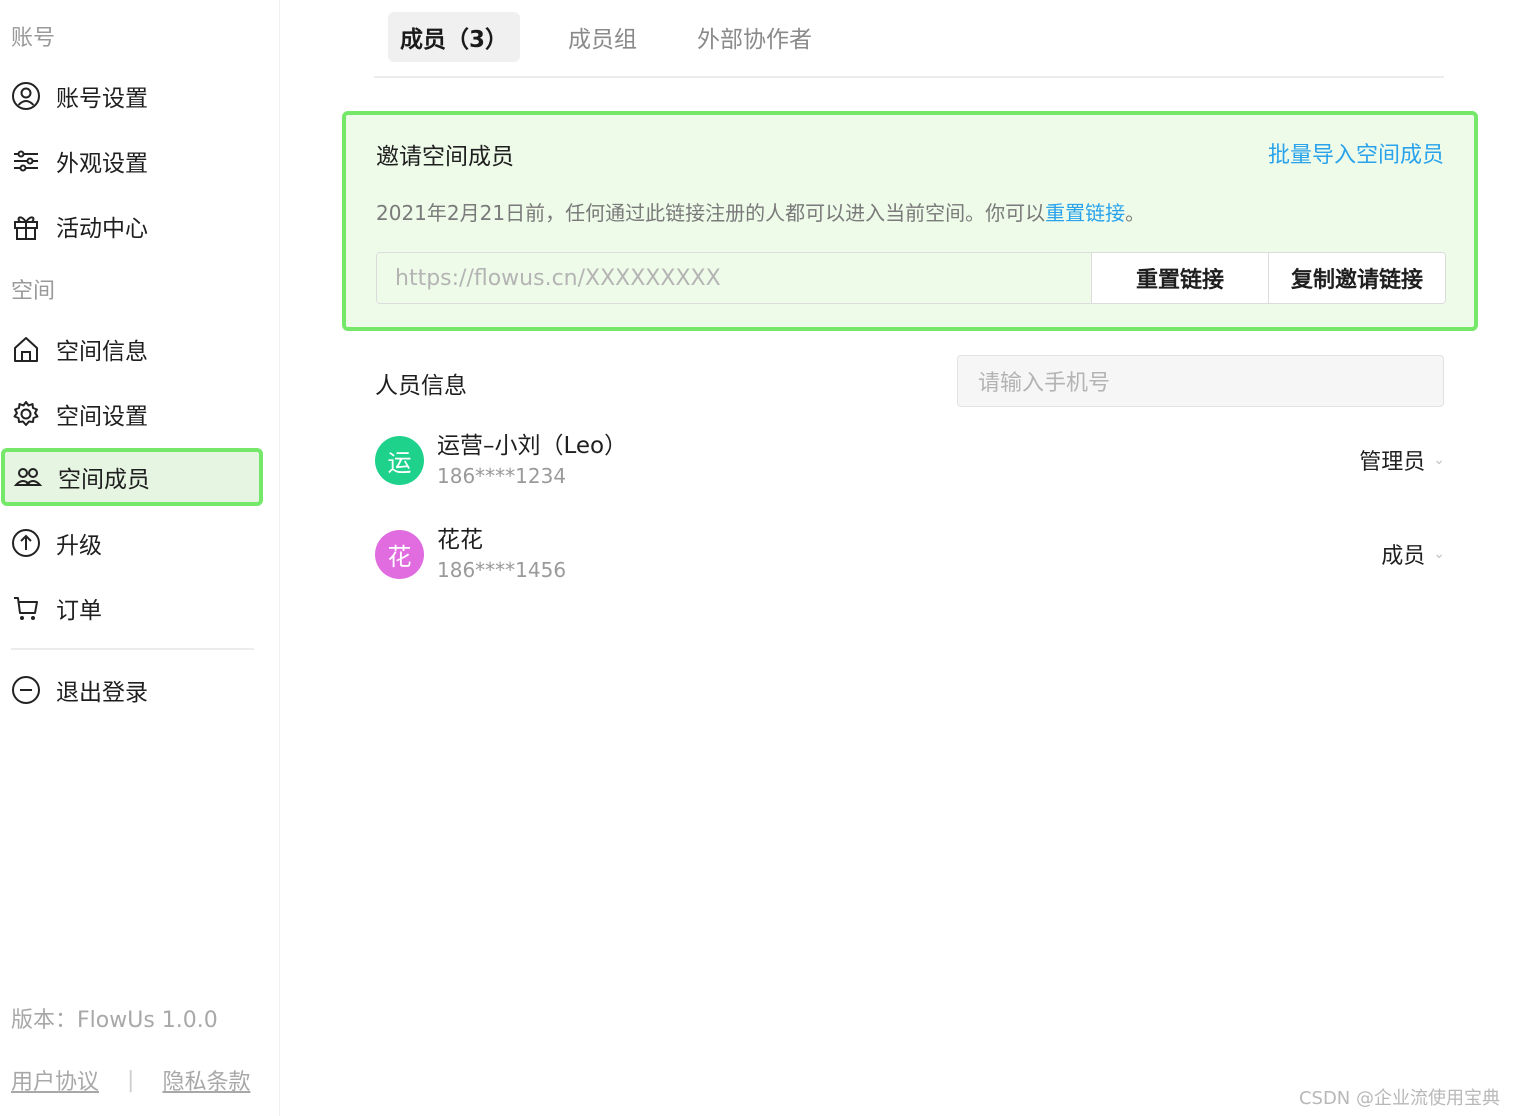 The height and width of the screenshot is (1116, 1514). I want to click on member-phone: 186****1234, so click(502, 476).